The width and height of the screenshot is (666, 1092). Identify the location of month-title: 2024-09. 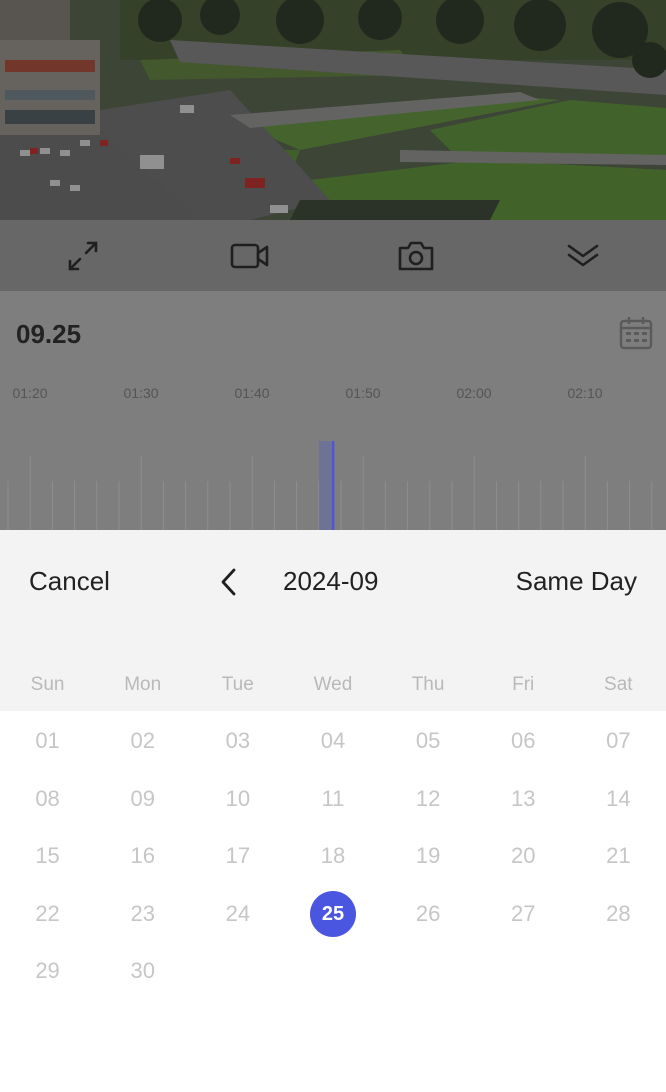
(331, 581).